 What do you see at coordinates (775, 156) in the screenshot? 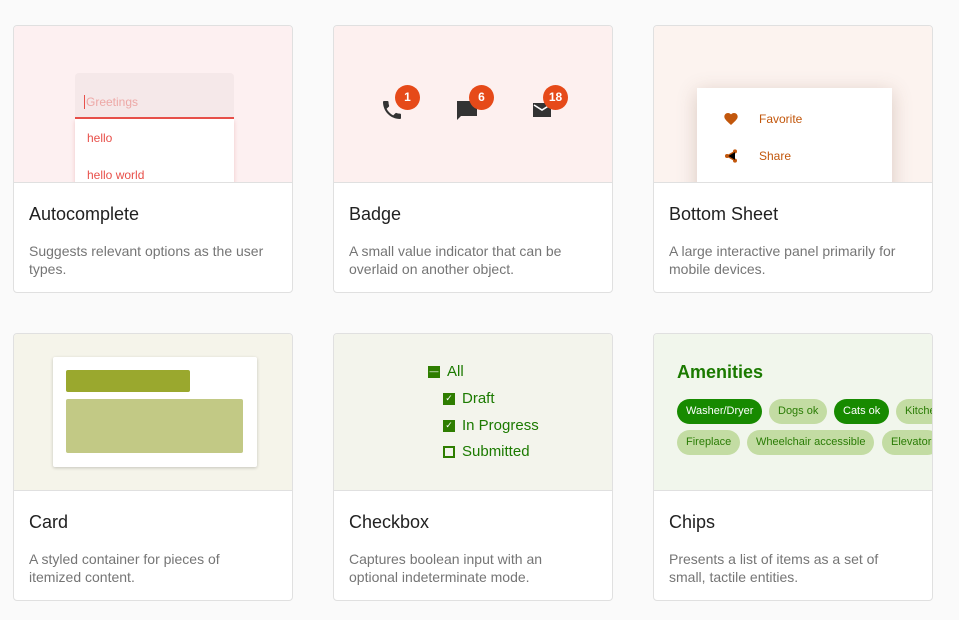
I see `sheet-item-share: Share` at bounding box center [775, 156].